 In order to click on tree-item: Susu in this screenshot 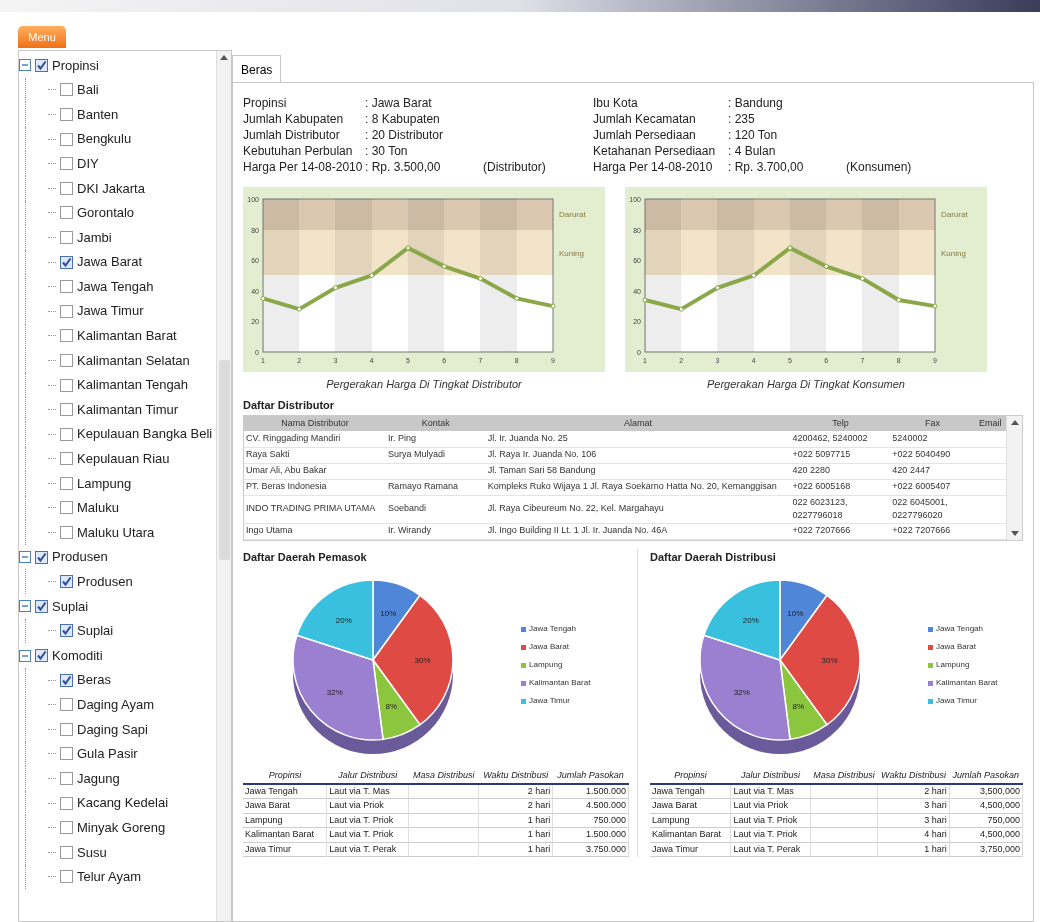, I will do `click(92, 852)`.